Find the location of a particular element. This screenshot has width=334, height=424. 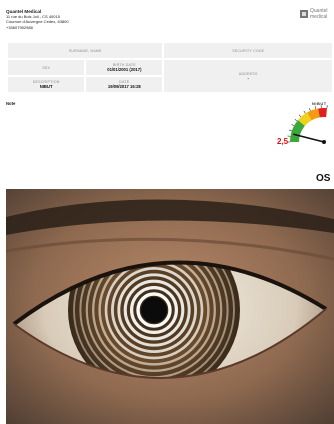

note-label: Note is located at coordinates (11, 103).